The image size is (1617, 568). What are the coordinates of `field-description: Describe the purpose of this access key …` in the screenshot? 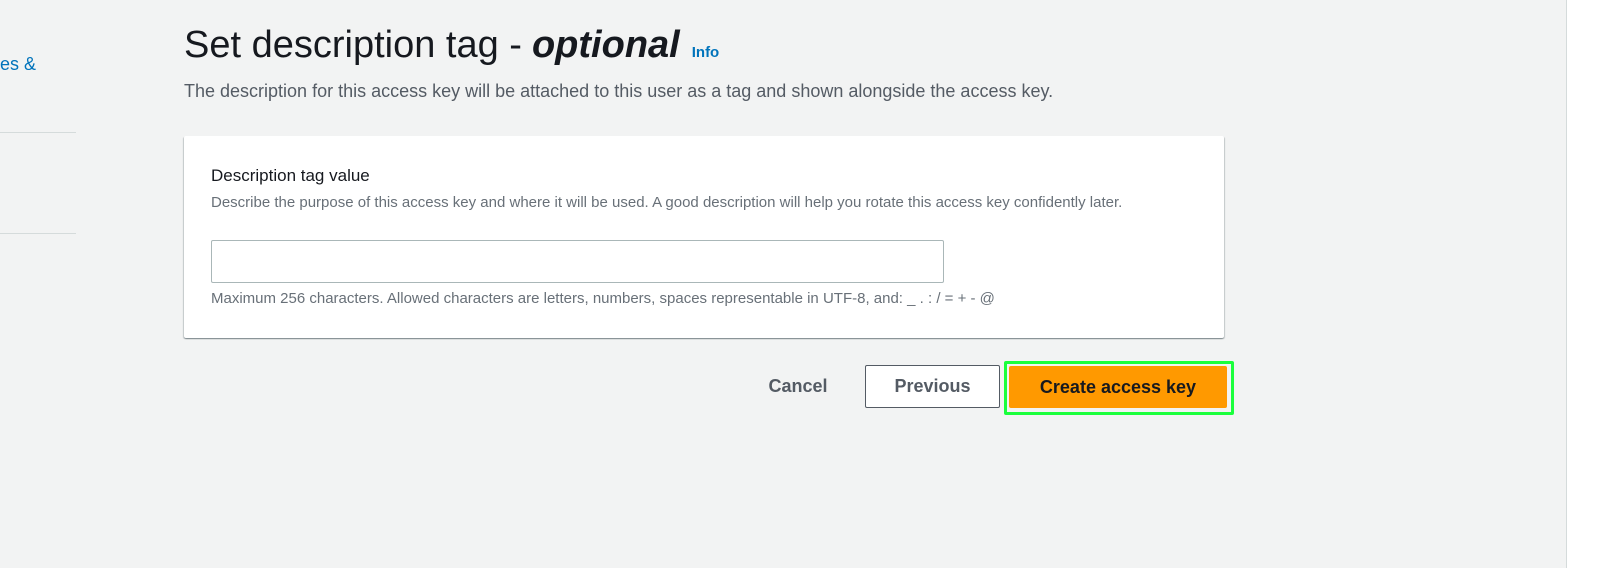 It's located at (667, 202).